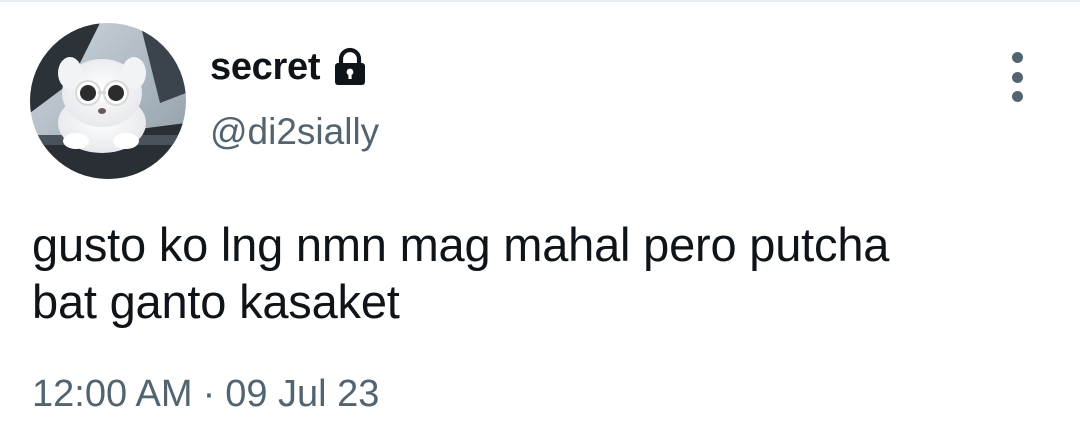 The image size is (1080, 444). I want to click on display-name-row: secret, so click(290, 67).